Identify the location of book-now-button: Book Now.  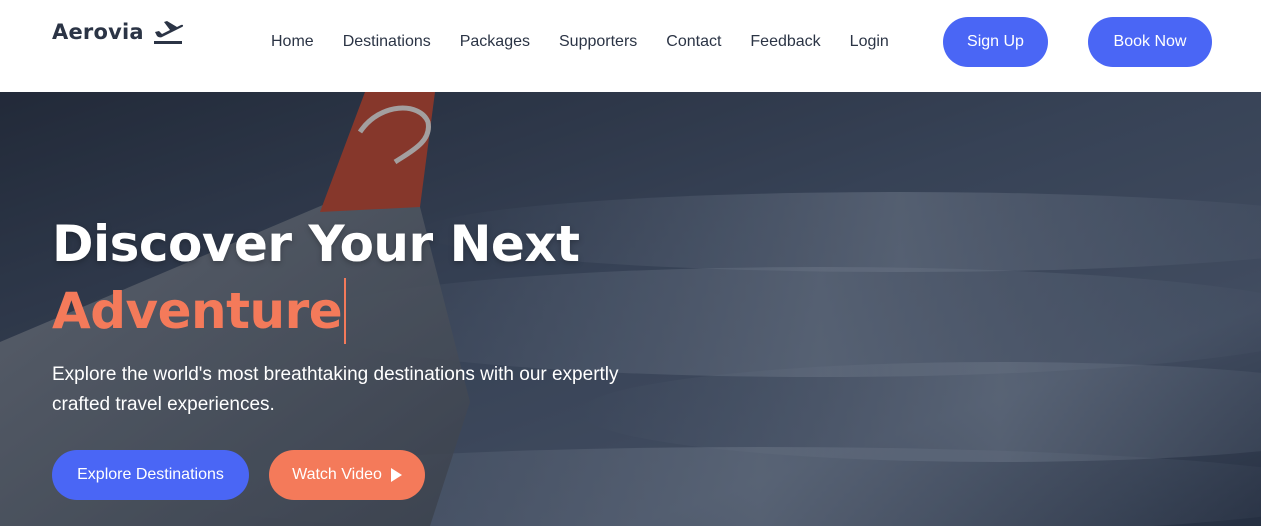
(1150, 42).